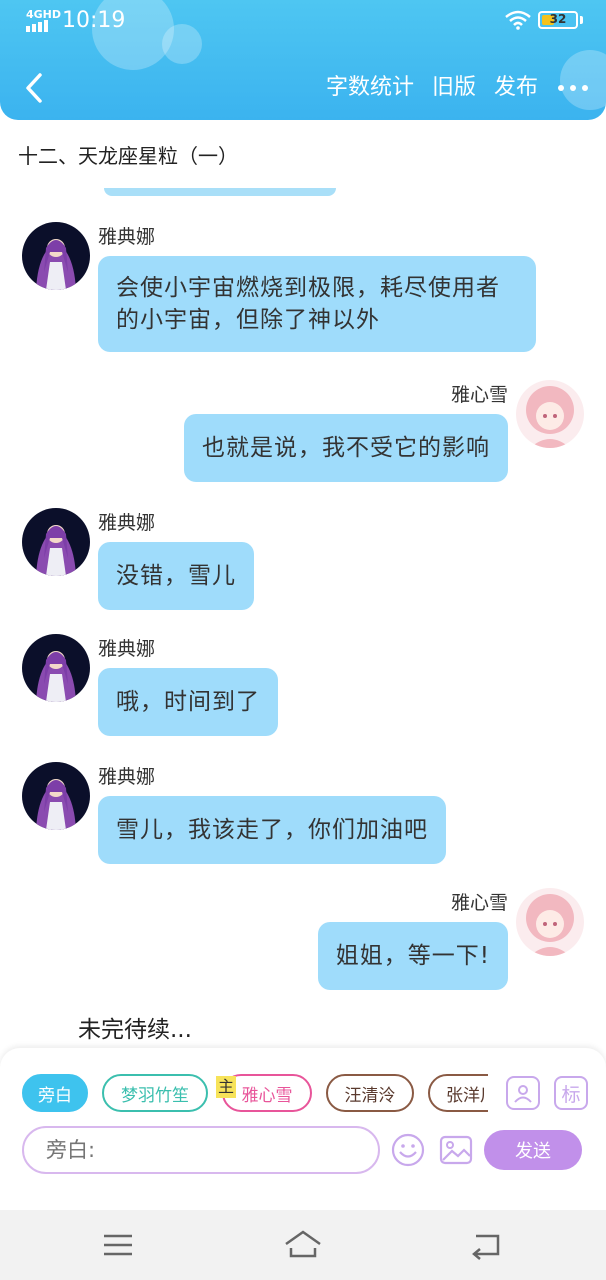 Image resolution: width=606 pixels, height=1280 pixels. I want to click on message-bubble: 姐姐，等一下!, so click(412, 956).